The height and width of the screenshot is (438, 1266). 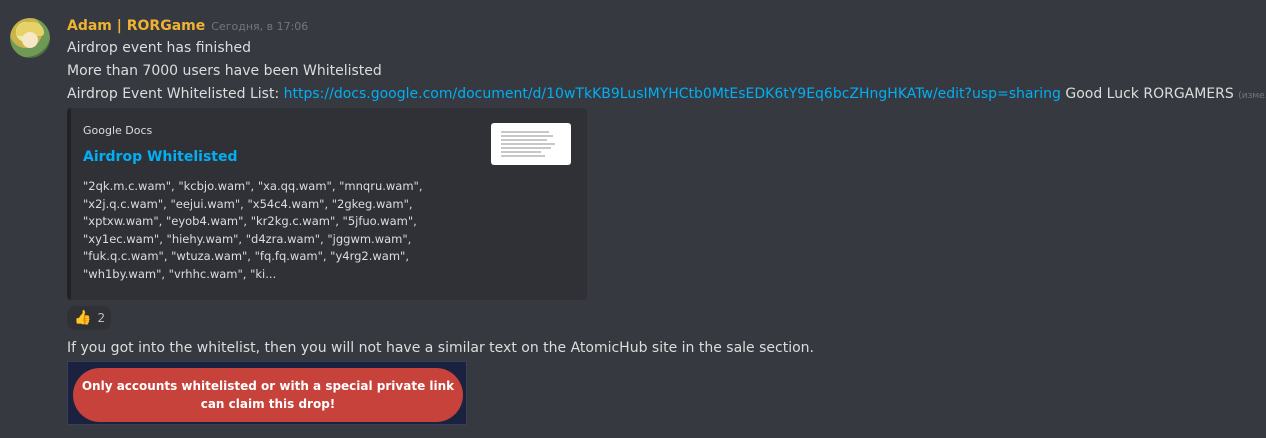 What do you see at coordinates (175, 94) in the screenshot?
I see `whitelist-prefix: Airdrop Event Whitelisted List:` at bounding box center [175, 94].